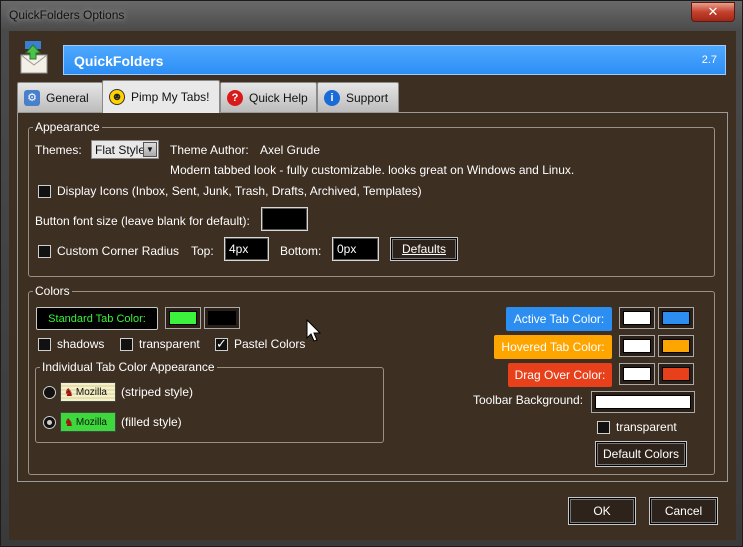  What do you see at coordinates (151, 422) in the screenshot?
I see `filled-style-label: (filled style)` at bounding box center [151, 422].